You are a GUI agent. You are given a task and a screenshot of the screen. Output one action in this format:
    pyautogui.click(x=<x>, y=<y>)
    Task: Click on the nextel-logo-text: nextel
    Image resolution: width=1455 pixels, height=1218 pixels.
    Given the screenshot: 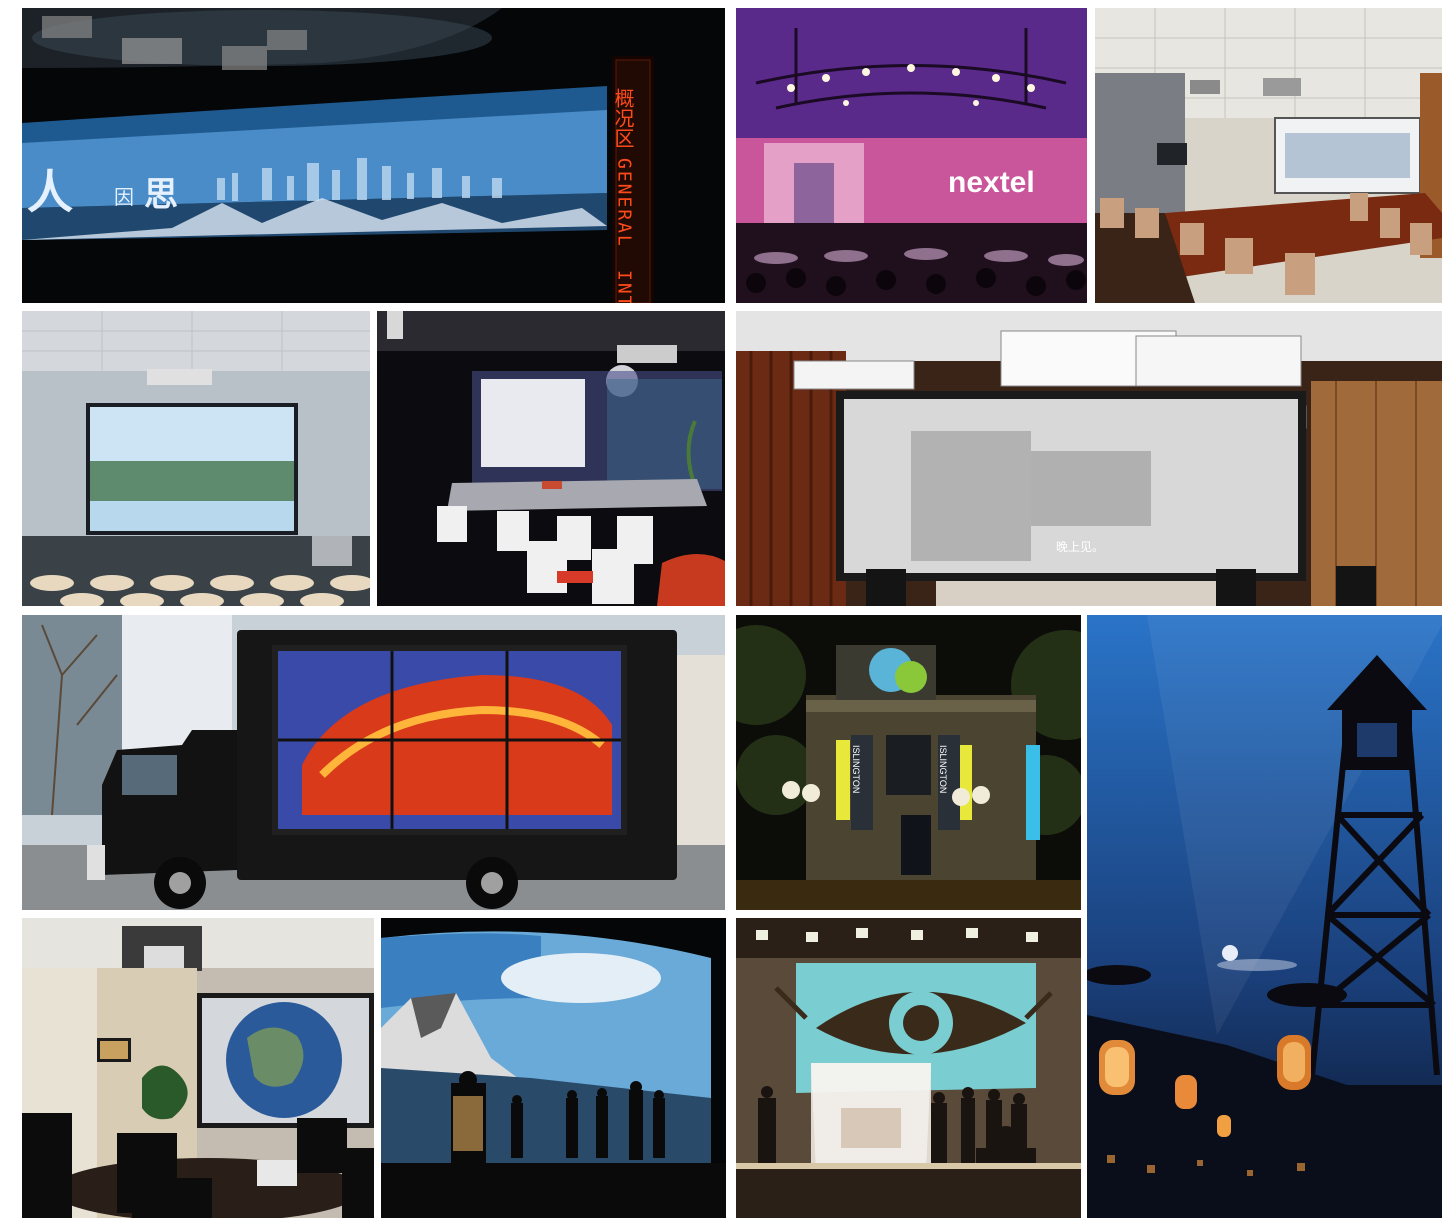 What is the action you would take?
    pyautogui.click(x=991, y=182)
    